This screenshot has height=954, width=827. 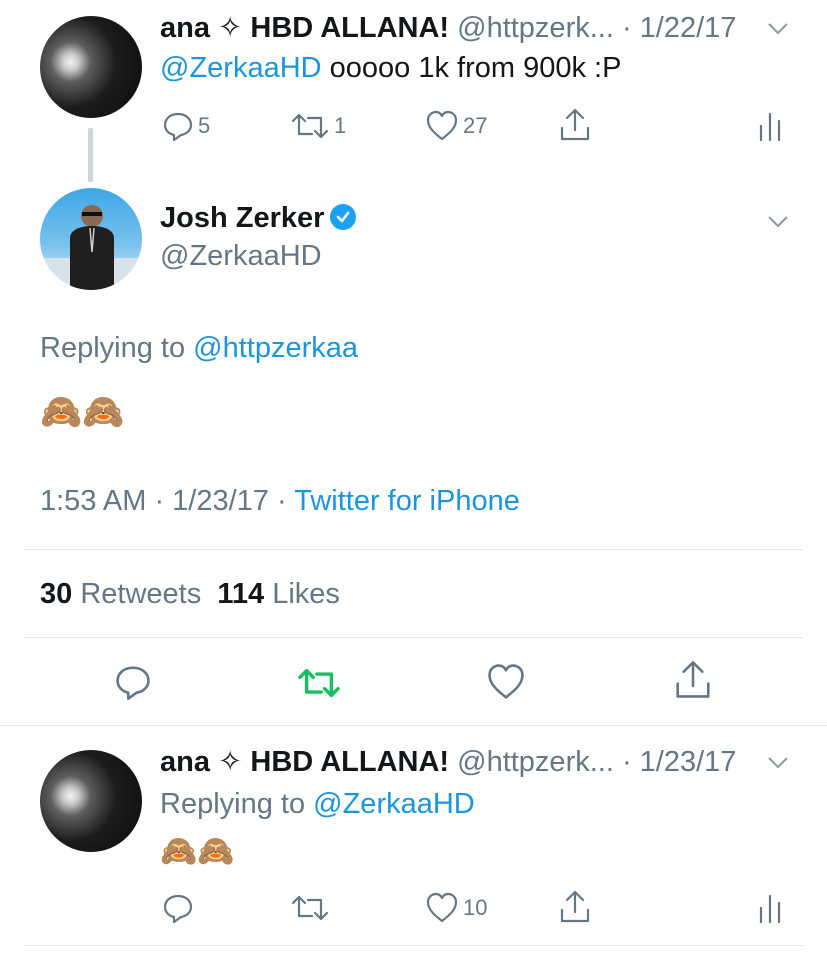 I want to click on reply-count: 5, so click(x=204, y=125).